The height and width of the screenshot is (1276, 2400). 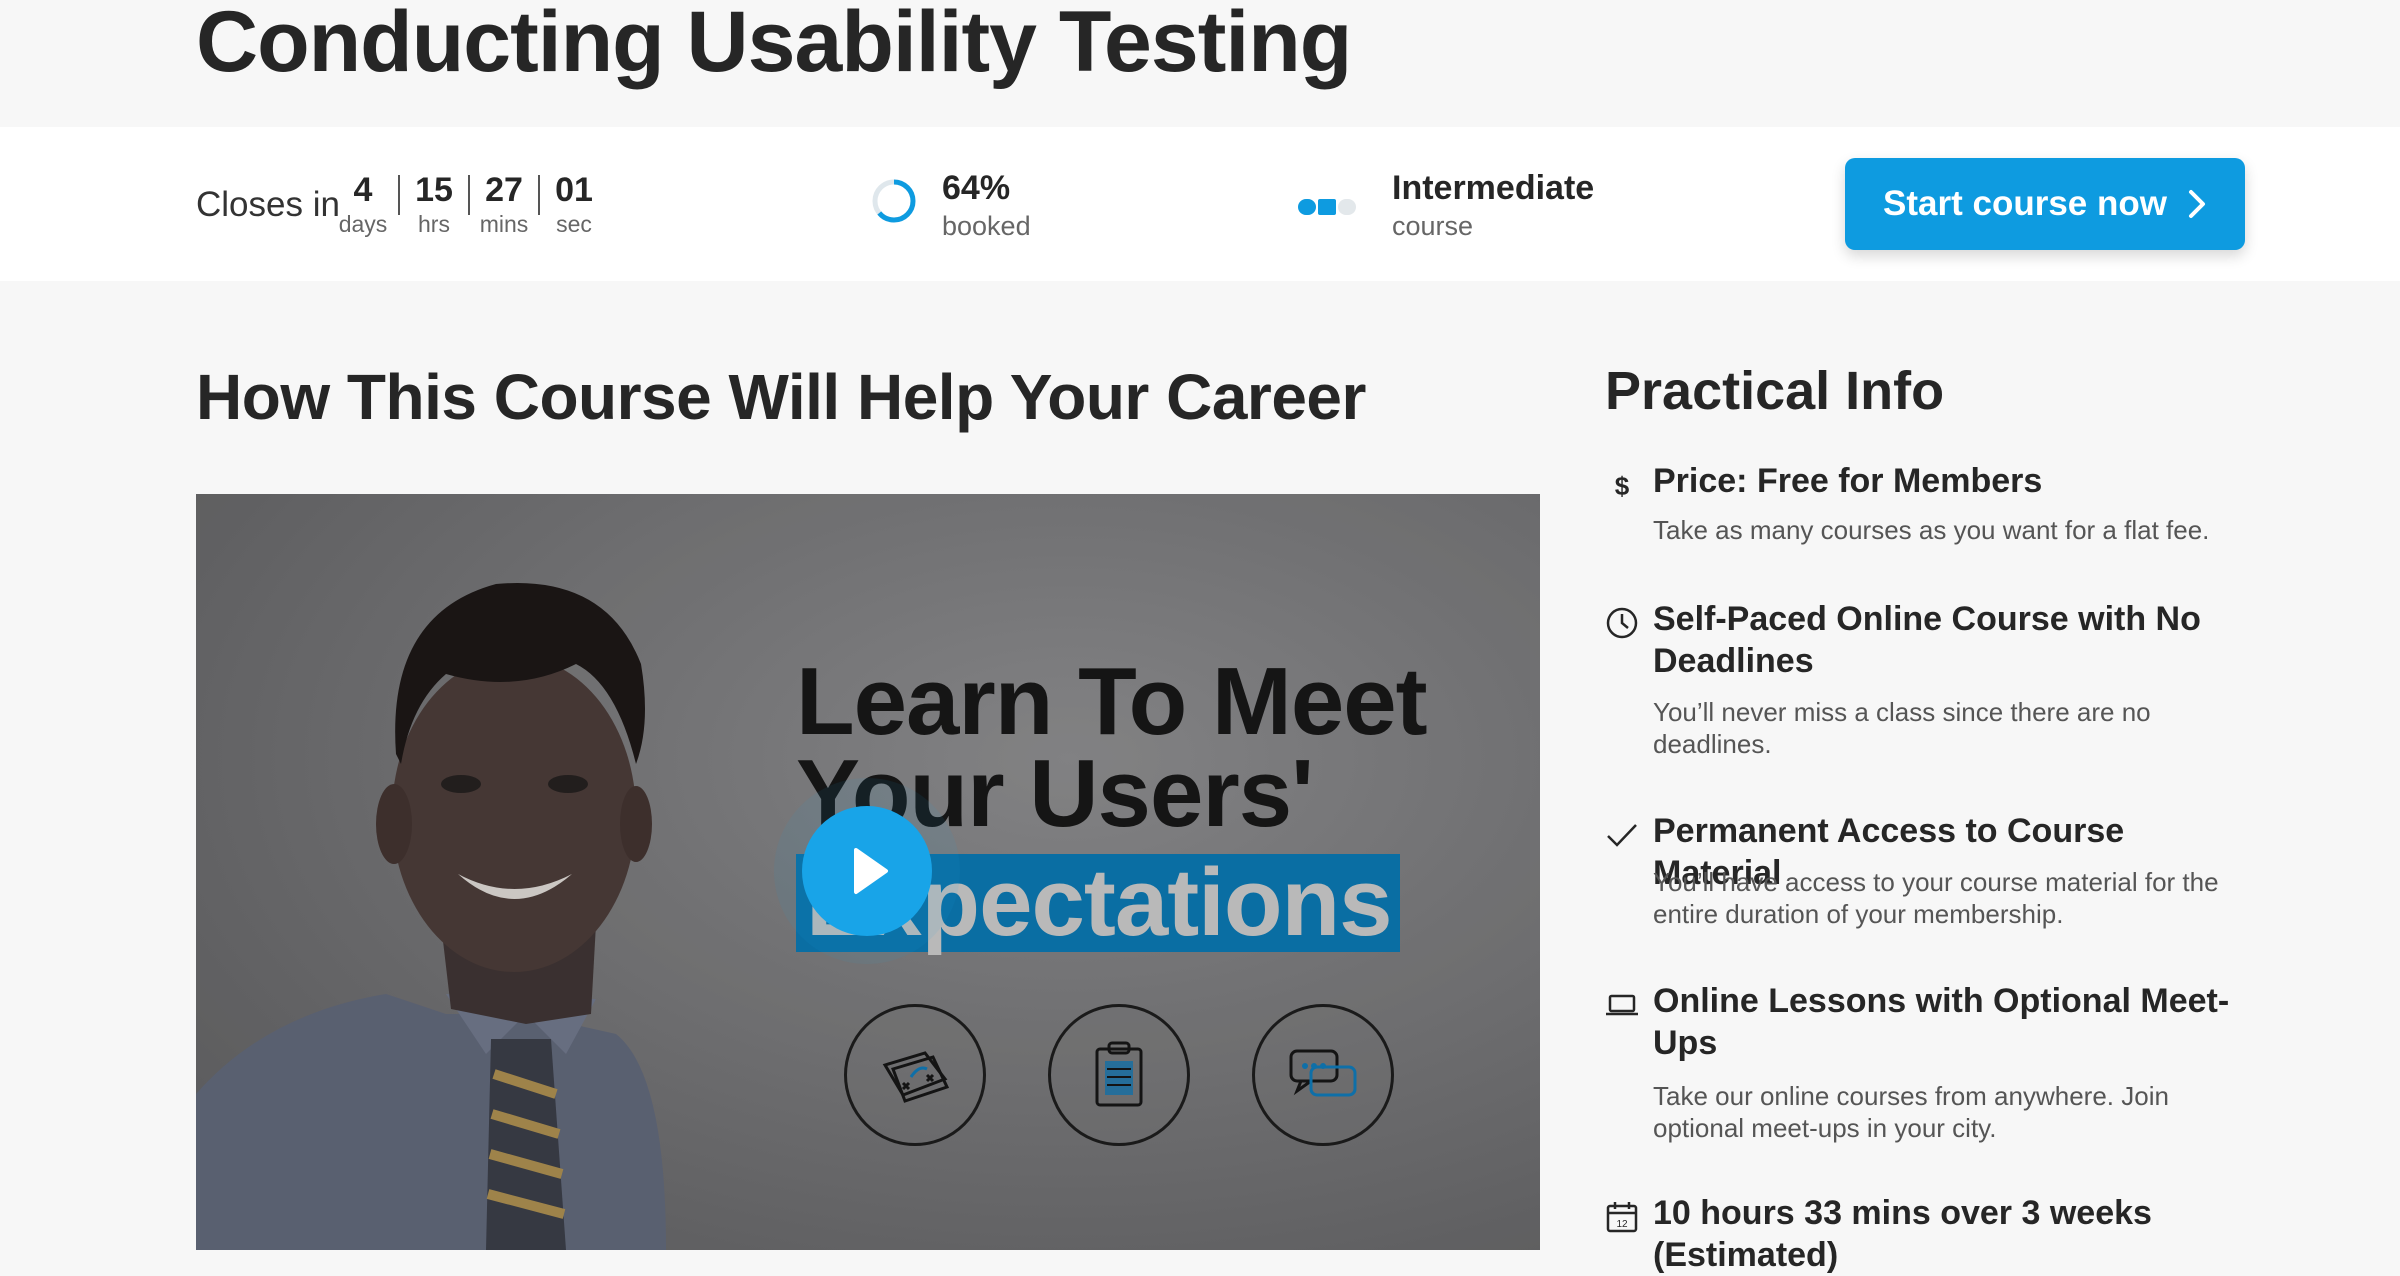 What do you see at coordinates (504, 224) in the screenshot?
I see `countdown-minutes-unit: mins` at bounding box center [504, 224].